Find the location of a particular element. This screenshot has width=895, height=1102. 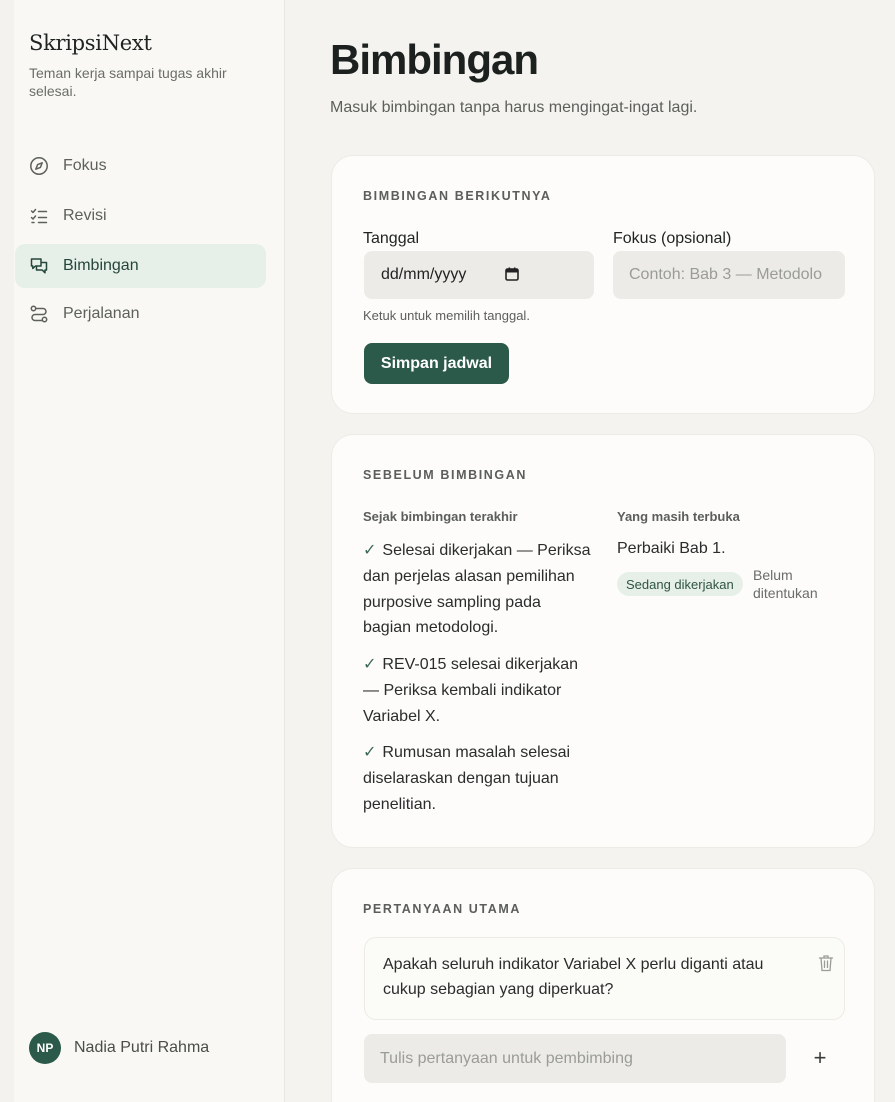

route-icon is located at coordinates (39, 314).